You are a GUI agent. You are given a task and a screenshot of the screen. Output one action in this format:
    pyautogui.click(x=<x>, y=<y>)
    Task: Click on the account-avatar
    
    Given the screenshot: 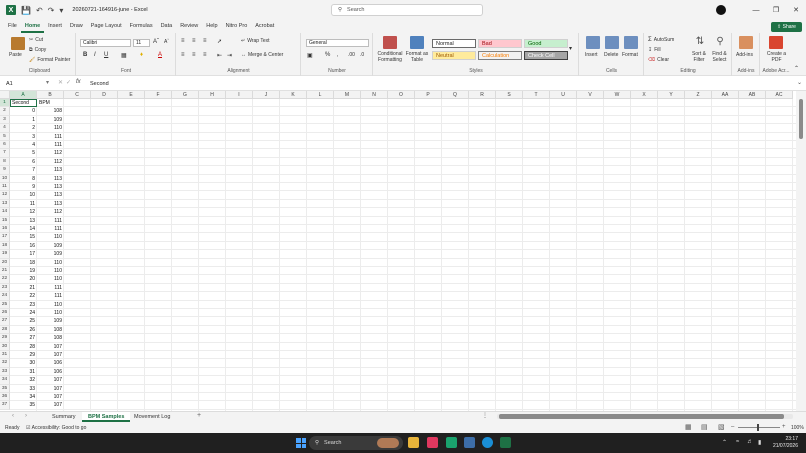 What is the action you would take?
    pyautogui.click(x=721, y=10)
    